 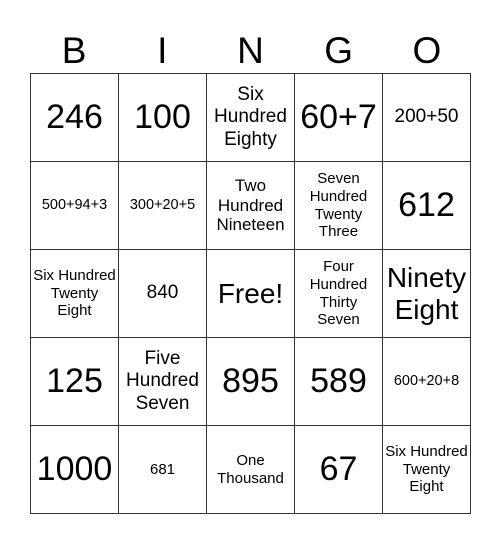 I want to click on cell-label: Seven Hundred Twenty Three, so click(x=338, y=205).